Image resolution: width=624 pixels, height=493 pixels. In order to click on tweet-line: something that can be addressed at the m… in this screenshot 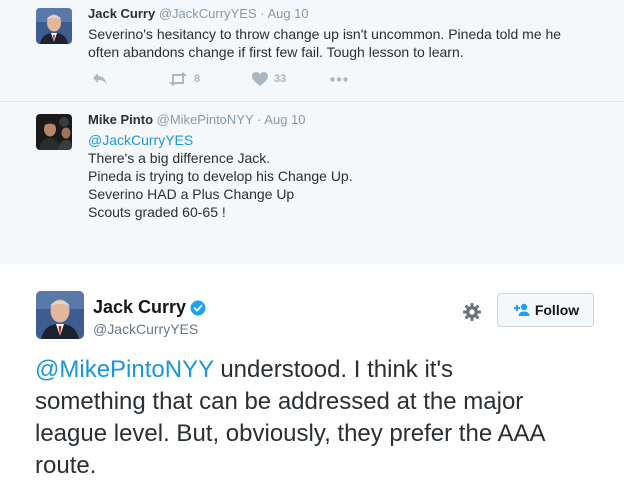, I will do `click(279, 401)`.